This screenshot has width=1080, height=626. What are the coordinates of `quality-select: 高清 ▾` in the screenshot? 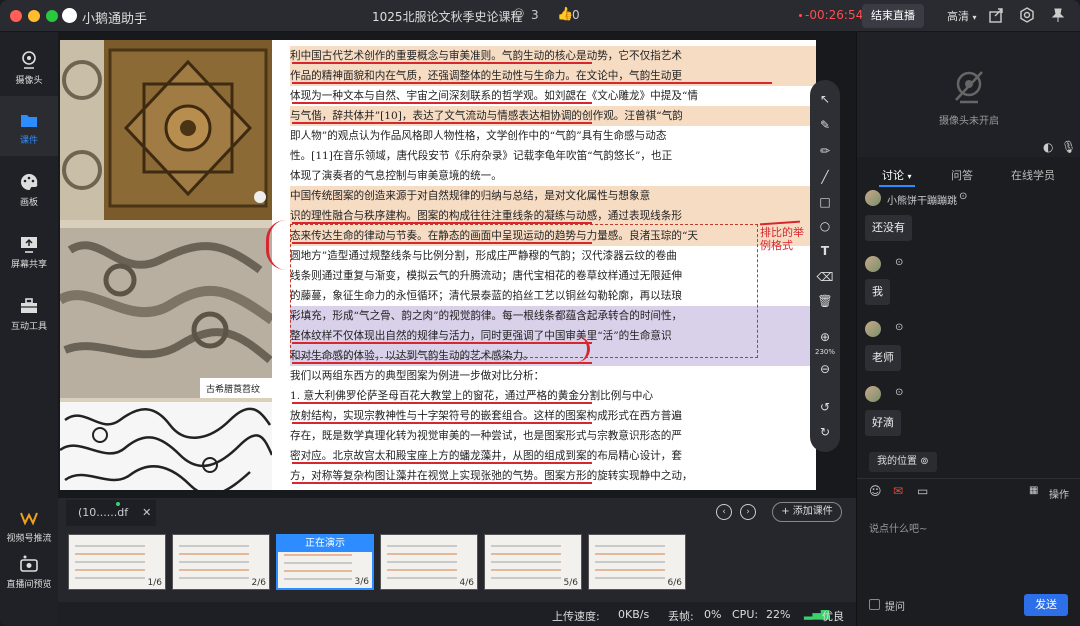 It's located at (962, 16).